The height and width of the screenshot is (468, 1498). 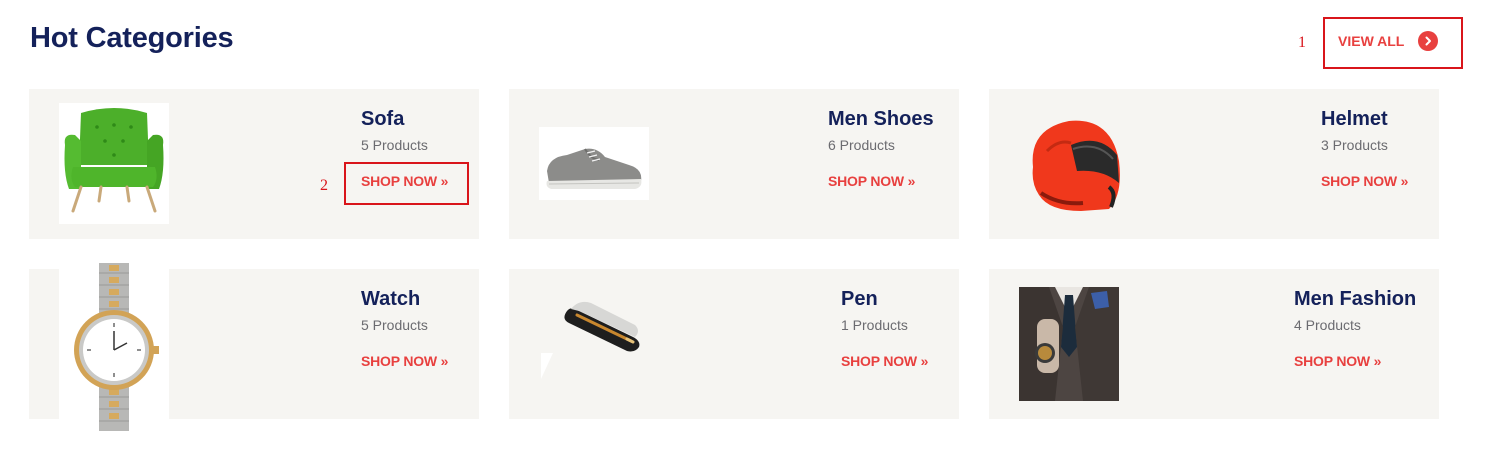 I want to click on category-product-count: 1 Products, so click(x=874, y=325).